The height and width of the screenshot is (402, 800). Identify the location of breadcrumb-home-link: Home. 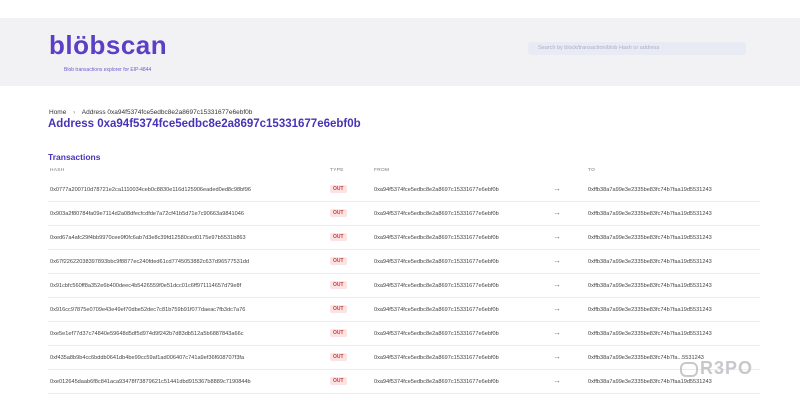
(57, 112).